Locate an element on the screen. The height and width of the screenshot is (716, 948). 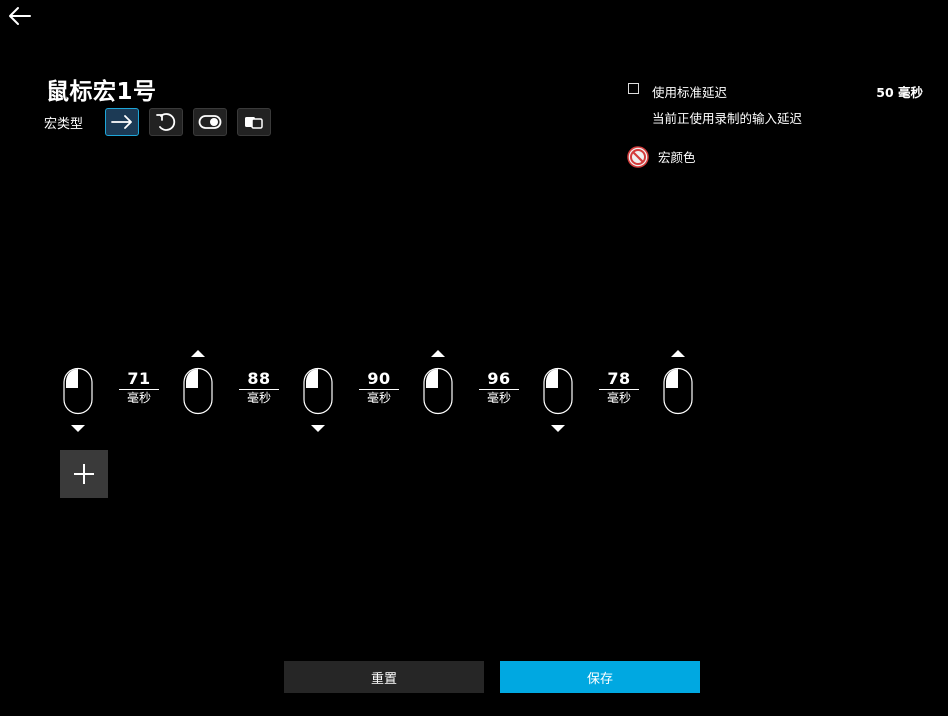
sequence-delay: 96 毫秒 is located at coordinates (499, 388).